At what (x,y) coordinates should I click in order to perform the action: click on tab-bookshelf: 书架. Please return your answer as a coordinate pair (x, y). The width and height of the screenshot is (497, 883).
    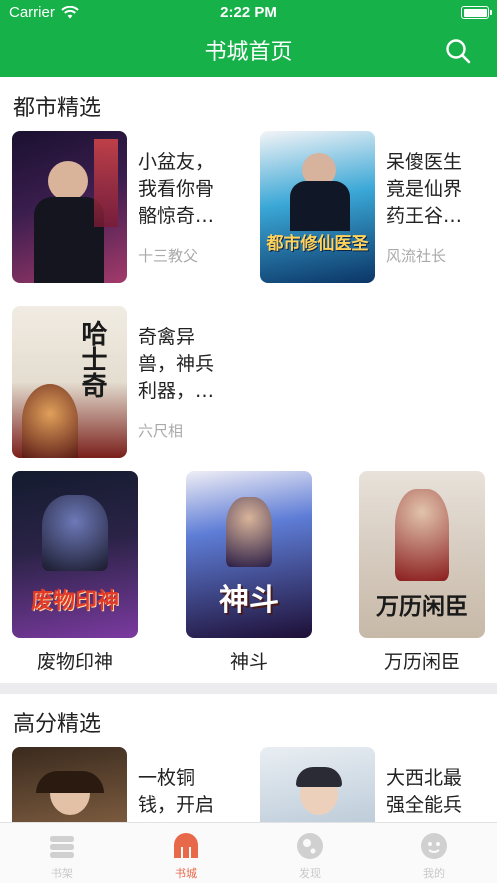
    Looking at the image, I should click on (62, 853).